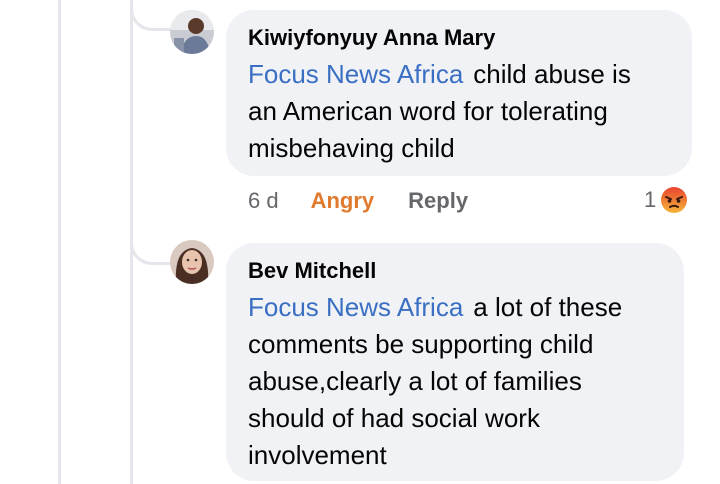 This screenshot has height=484, width=720. I want to click on angry-emoji-icon, so click(674, 200).